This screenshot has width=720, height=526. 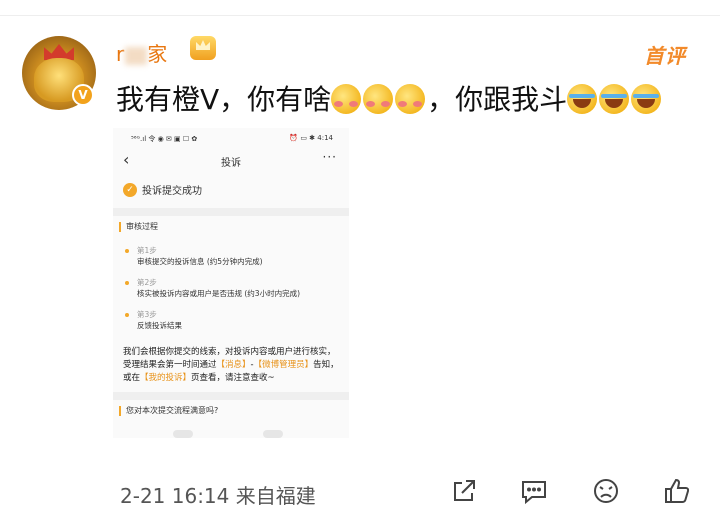 What do you see at coordinates (497, 99) in the screenshot?
I see `post-text-part2: ，你跟我斗` at bounding box center [497, 99].